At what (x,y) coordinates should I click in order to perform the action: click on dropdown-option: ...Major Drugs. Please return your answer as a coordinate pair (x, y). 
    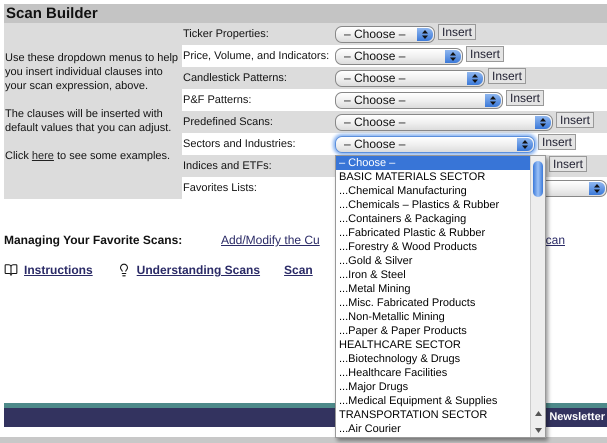
    Looking at the image, I should click on (433, 387).